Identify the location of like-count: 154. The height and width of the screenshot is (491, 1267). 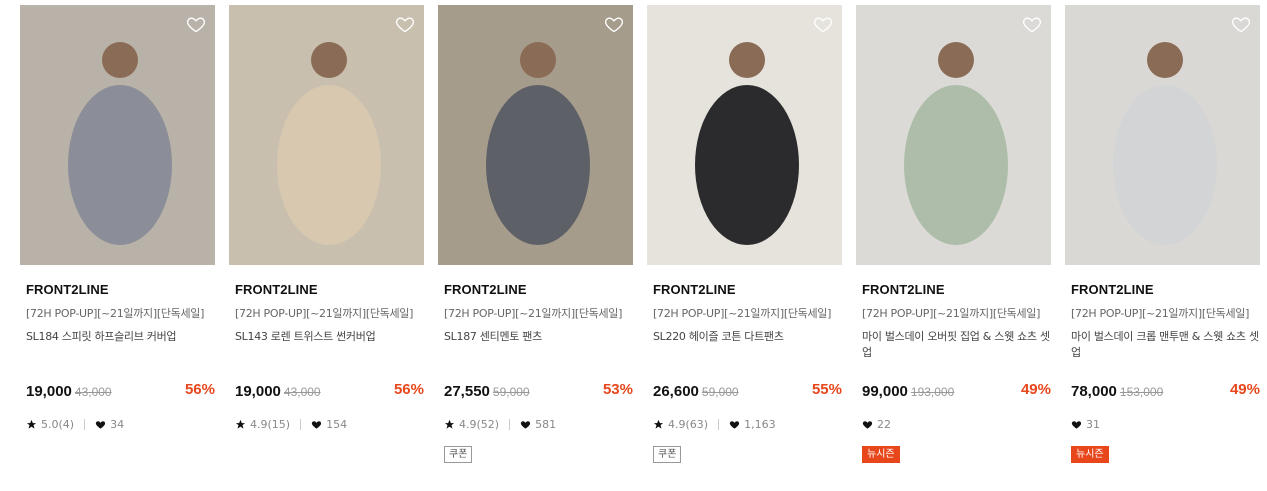
(337, 424).